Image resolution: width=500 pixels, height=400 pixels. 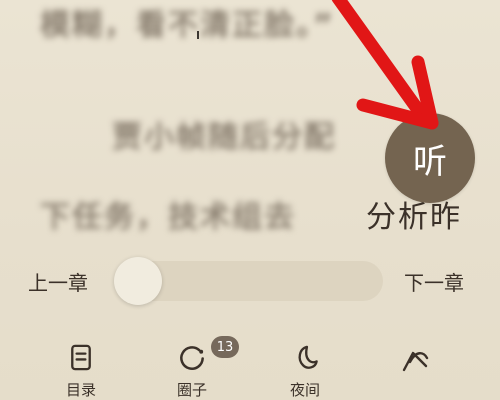 I want to click on circle-badge: 13, so click(x=225, y=347).